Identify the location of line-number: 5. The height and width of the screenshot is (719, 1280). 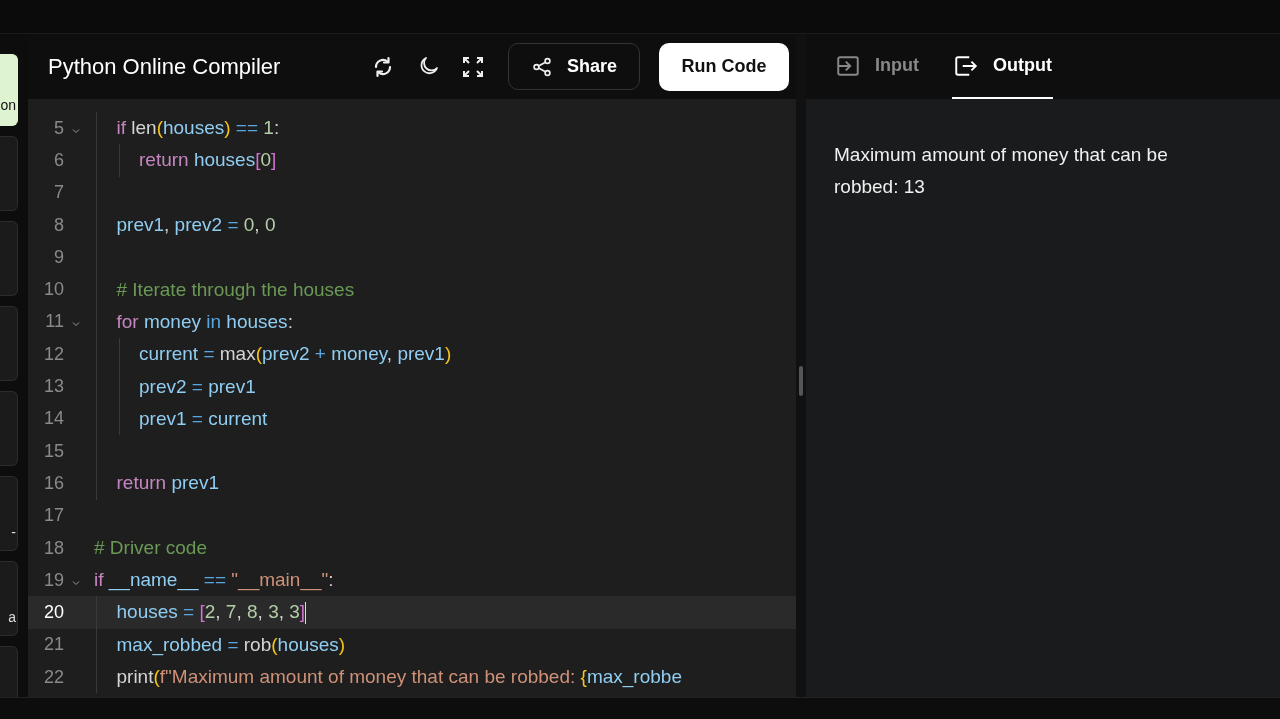
(58, 128).